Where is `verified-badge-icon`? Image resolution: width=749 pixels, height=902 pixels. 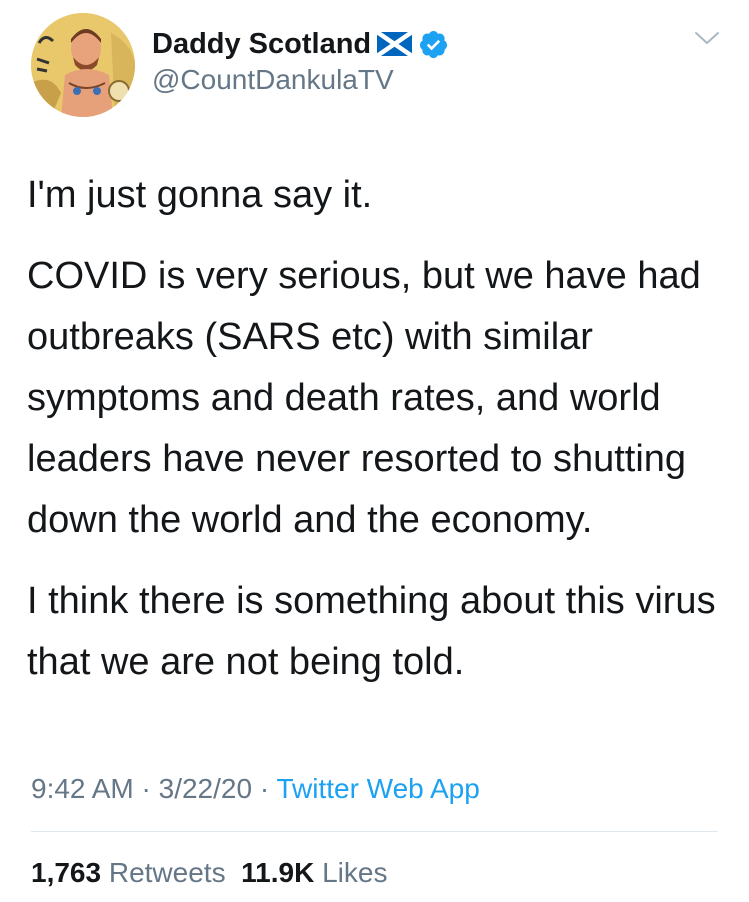 verified-badge-icon is located at coordinates (434, 44).